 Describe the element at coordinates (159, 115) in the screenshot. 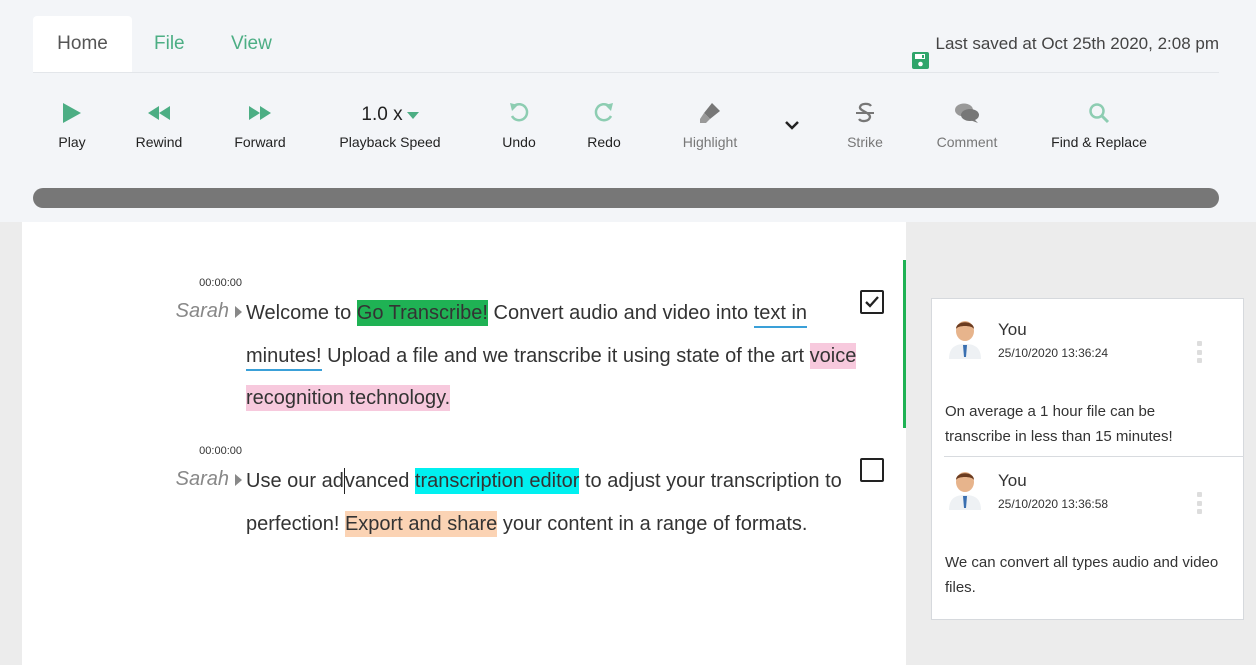

I see `rewind-icon` at that location.